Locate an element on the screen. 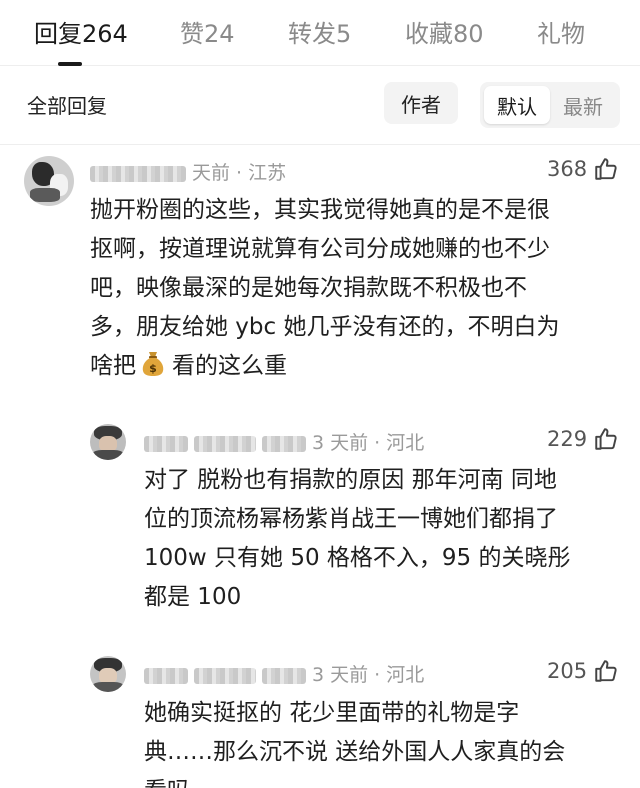 Image resolution: width=640 pixels, height=788 pixels. comment-meta: 天前 · 江苏 is located at coordinates (188, 171).